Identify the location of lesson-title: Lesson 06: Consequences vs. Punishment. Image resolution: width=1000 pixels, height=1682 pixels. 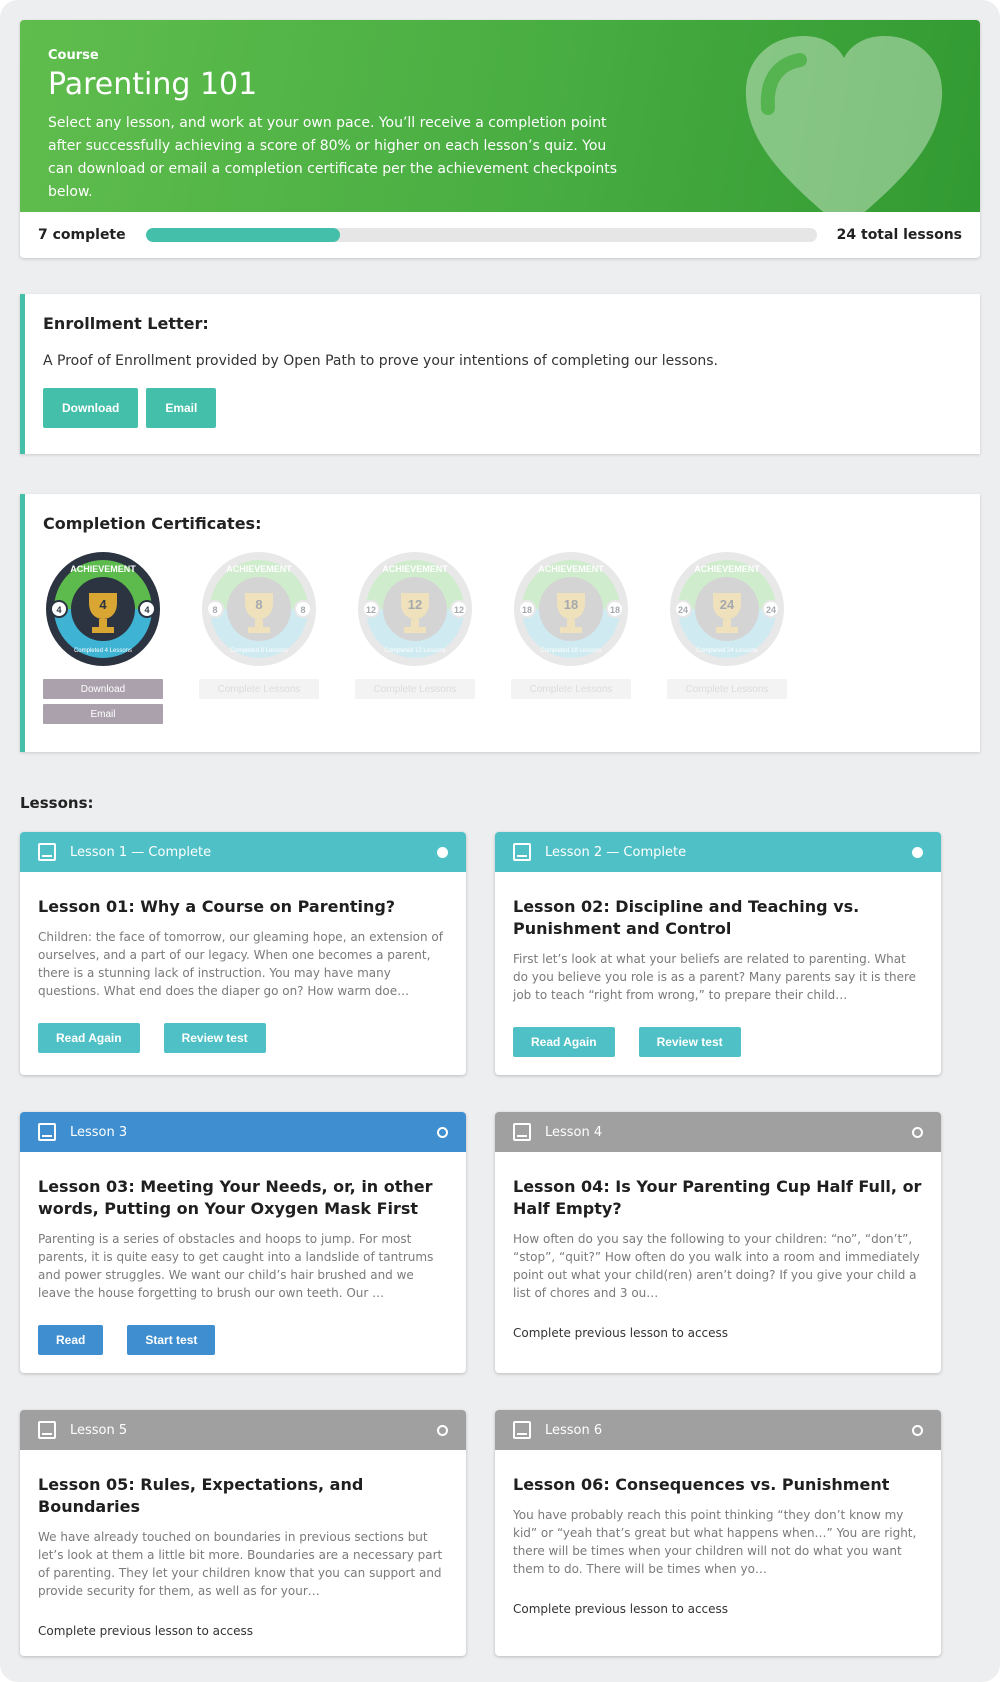
(718, 1485).